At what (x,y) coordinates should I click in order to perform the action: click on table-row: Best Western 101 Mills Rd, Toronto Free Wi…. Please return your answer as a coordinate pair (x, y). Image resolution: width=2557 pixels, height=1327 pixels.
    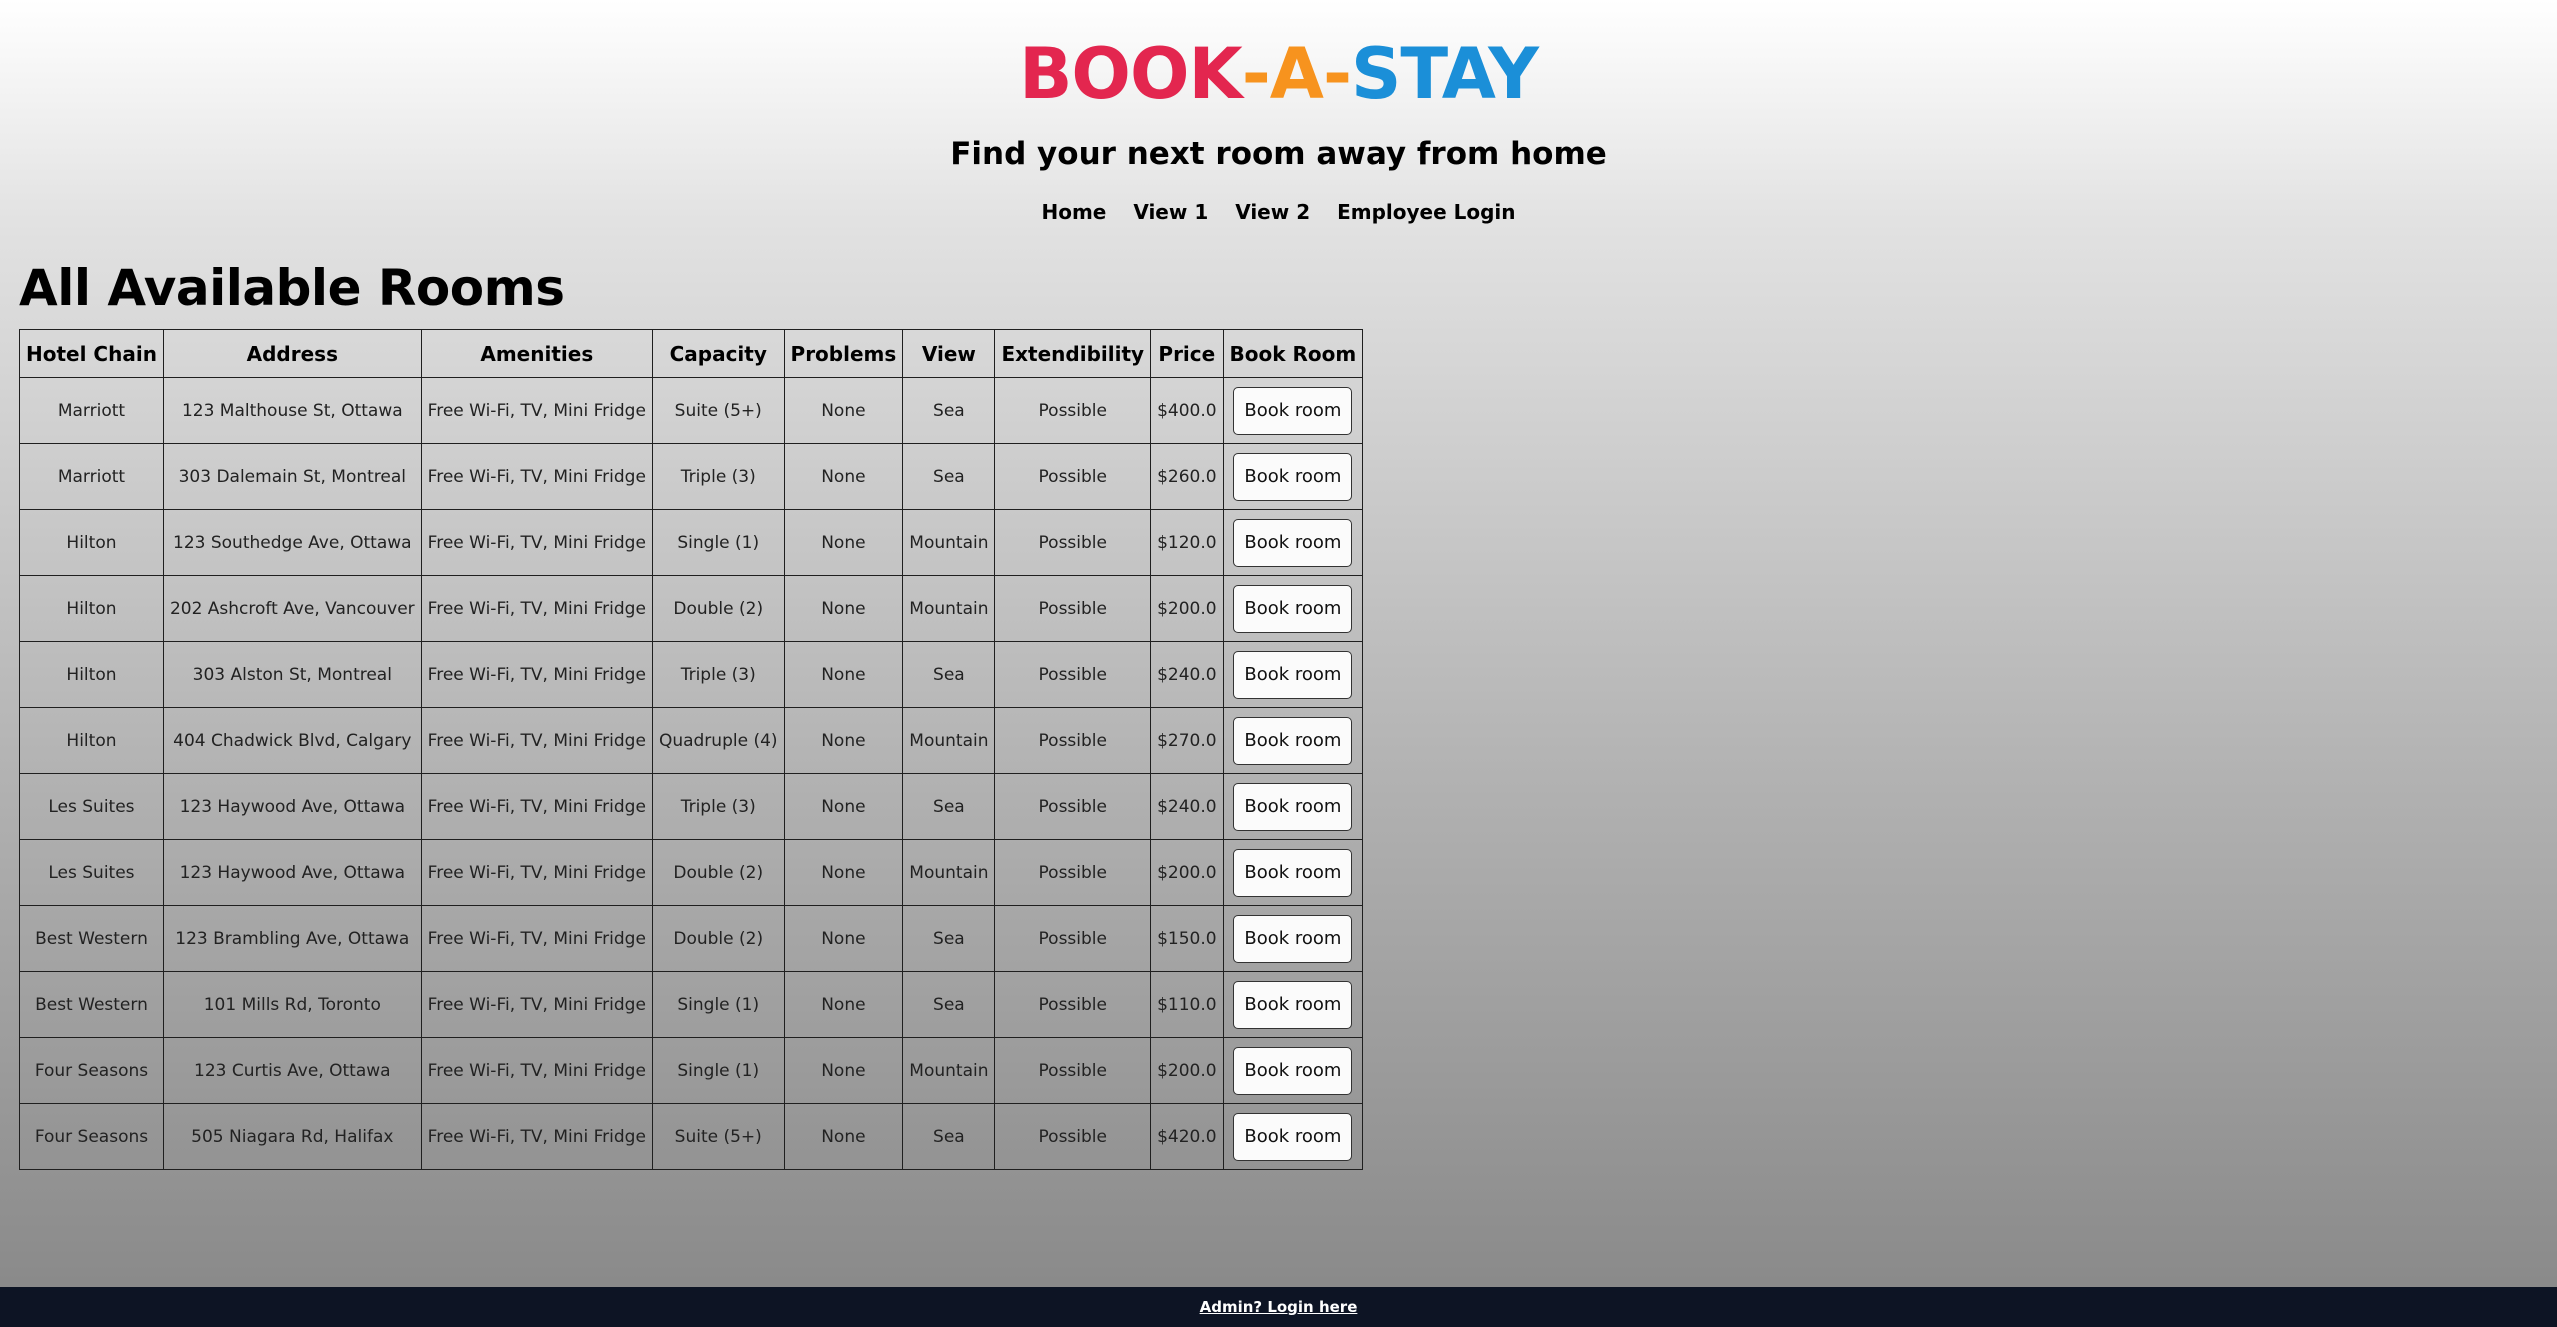
    Looking at the image, I should click on (691, 1004).